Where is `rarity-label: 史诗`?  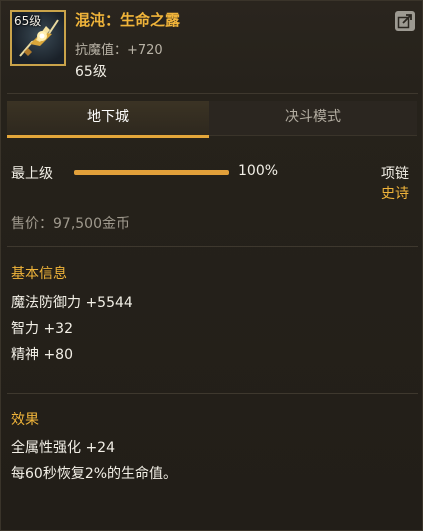 rarity-label: 史诗 is located at coordinates (395, 194).